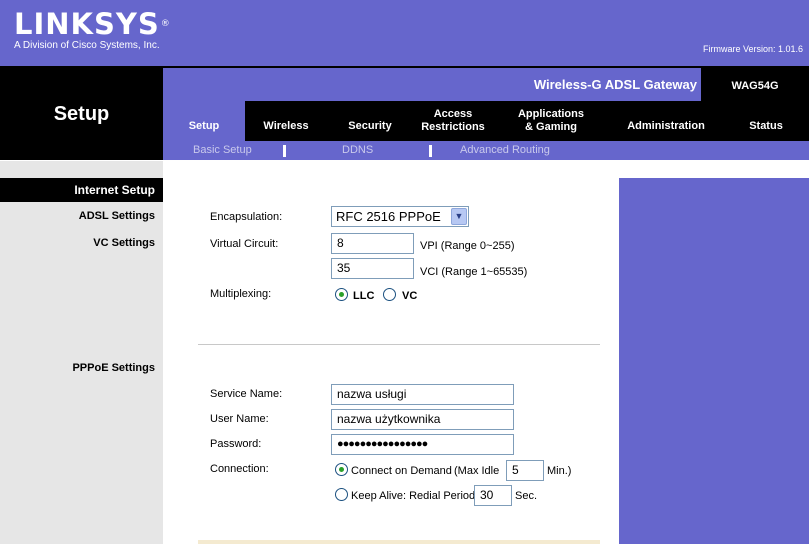  Describe the element at coordinates (87, 45) in the screenshot. I see `brand-tagline: A Division of Cisco Systems, Inc.` at that location.